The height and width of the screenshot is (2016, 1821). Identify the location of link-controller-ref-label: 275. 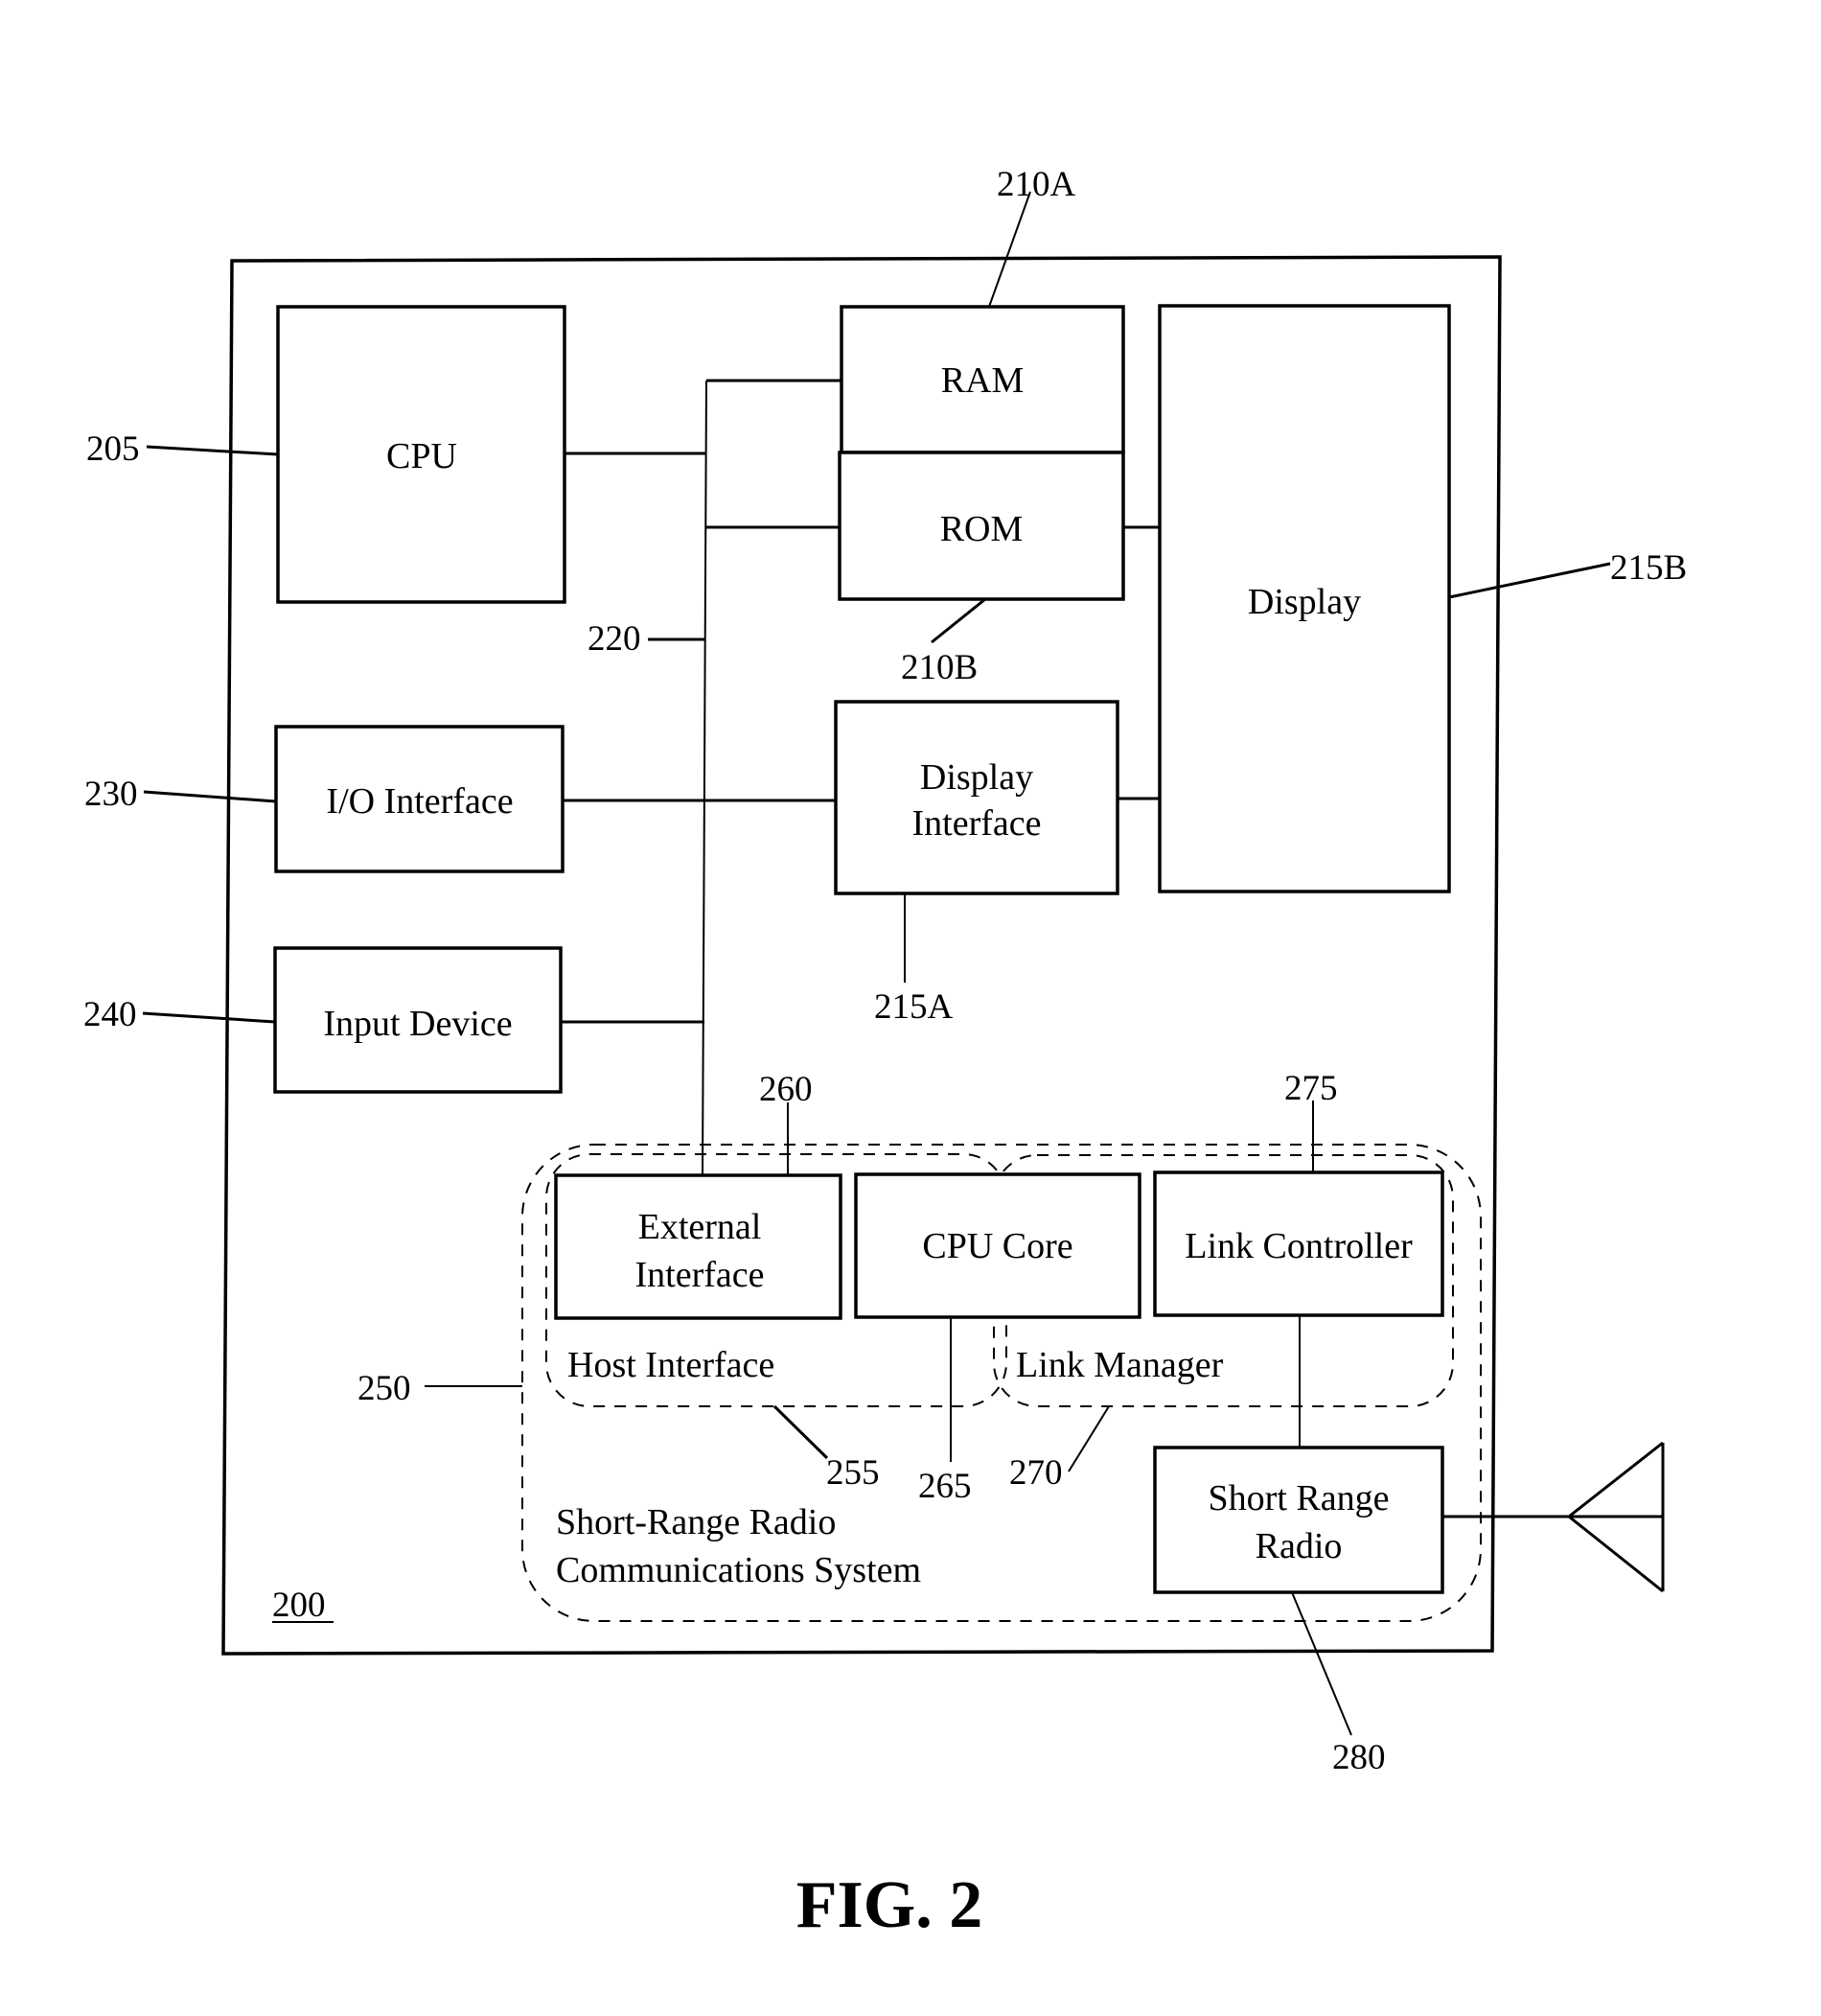
(1311, 1088).